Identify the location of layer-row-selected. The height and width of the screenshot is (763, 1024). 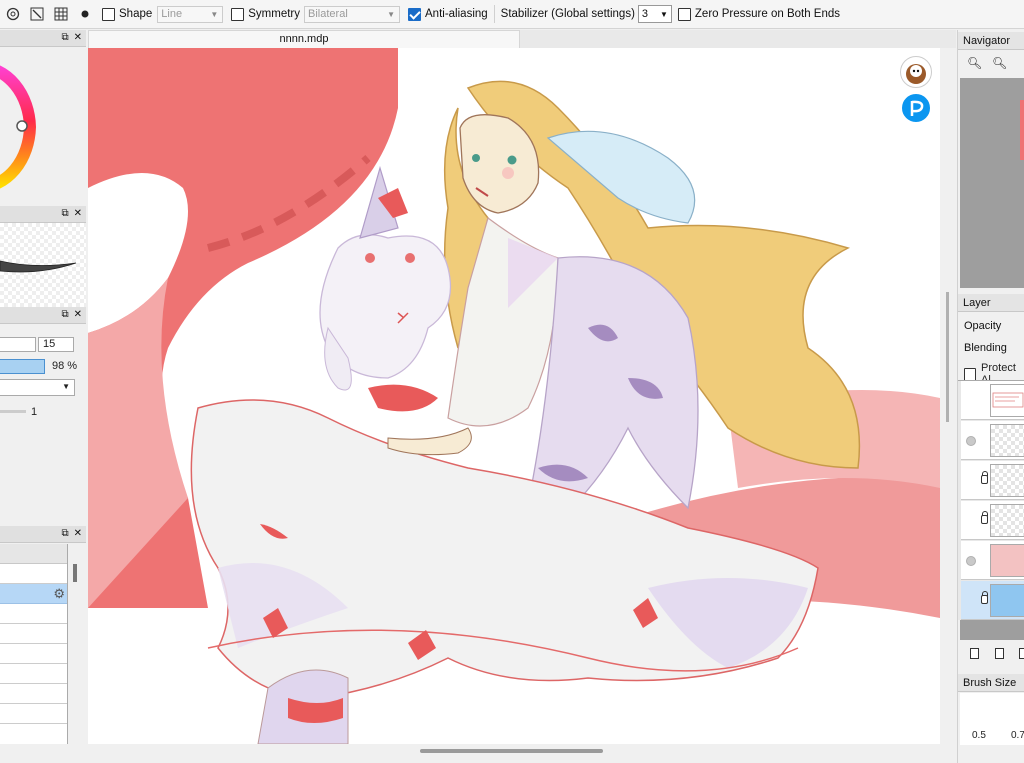
(992, 600).